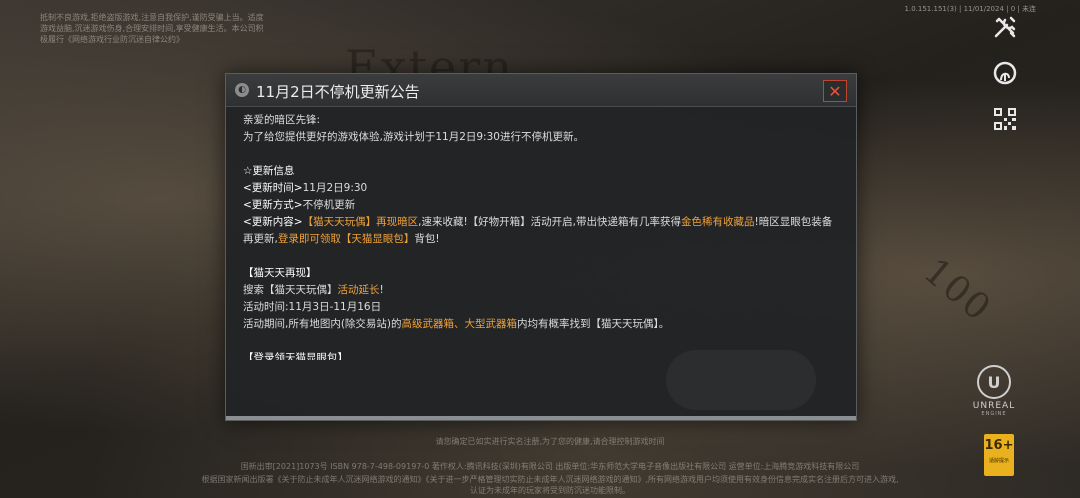  What do you see at coordinates (1005, 73) in the screenshot?
I see `fingerprint-icon` at bounding box center [1005, 73].